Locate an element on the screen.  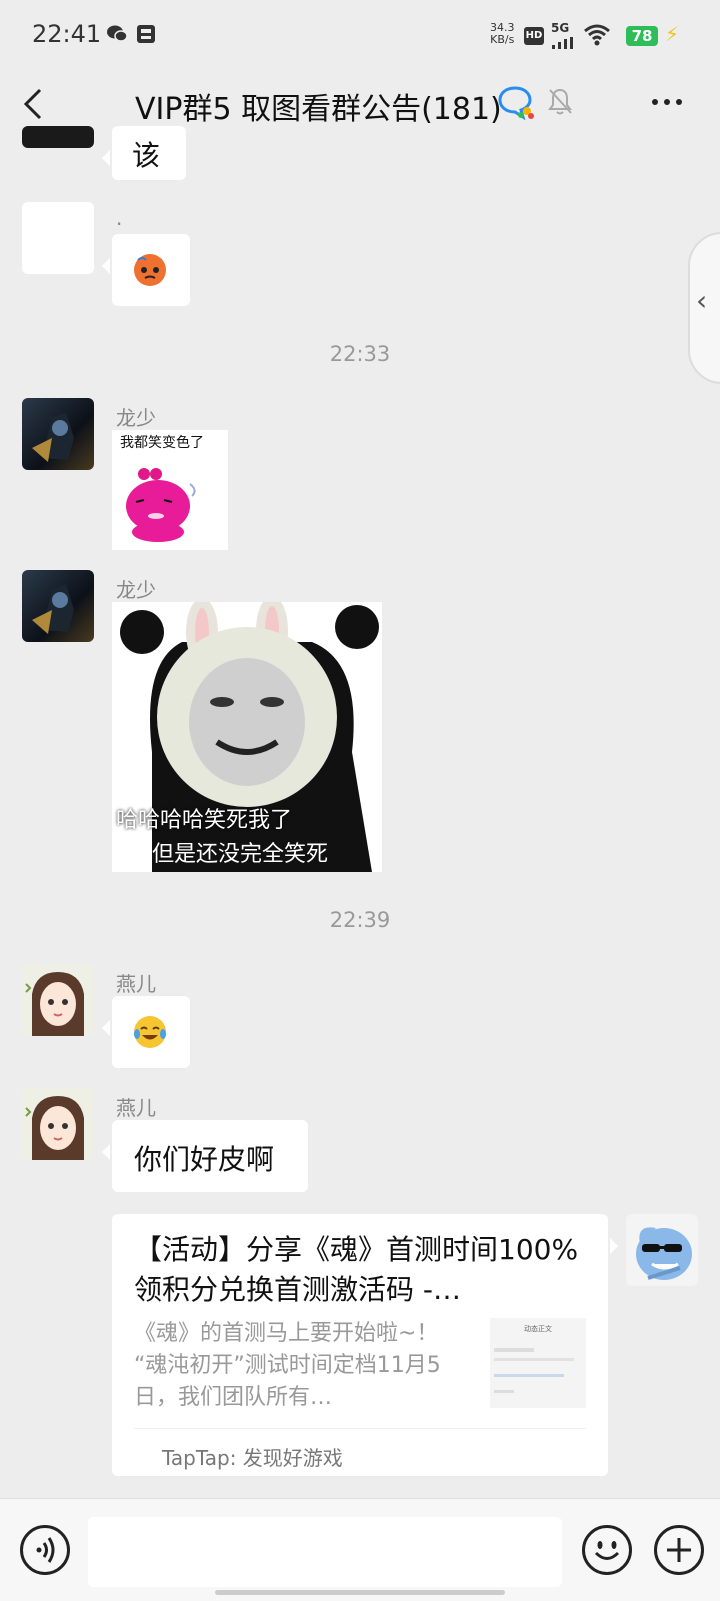
plus-icon is located at coordinates (679, 1550).